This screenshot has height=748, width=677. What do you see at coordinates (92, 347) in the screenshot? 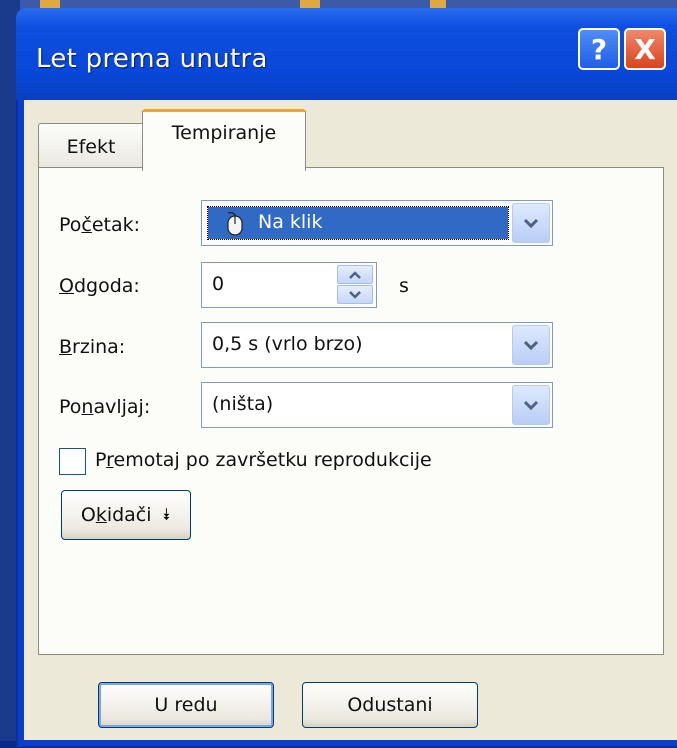
I see `speed-label: Brzina:` at bounding box center [92, 347].